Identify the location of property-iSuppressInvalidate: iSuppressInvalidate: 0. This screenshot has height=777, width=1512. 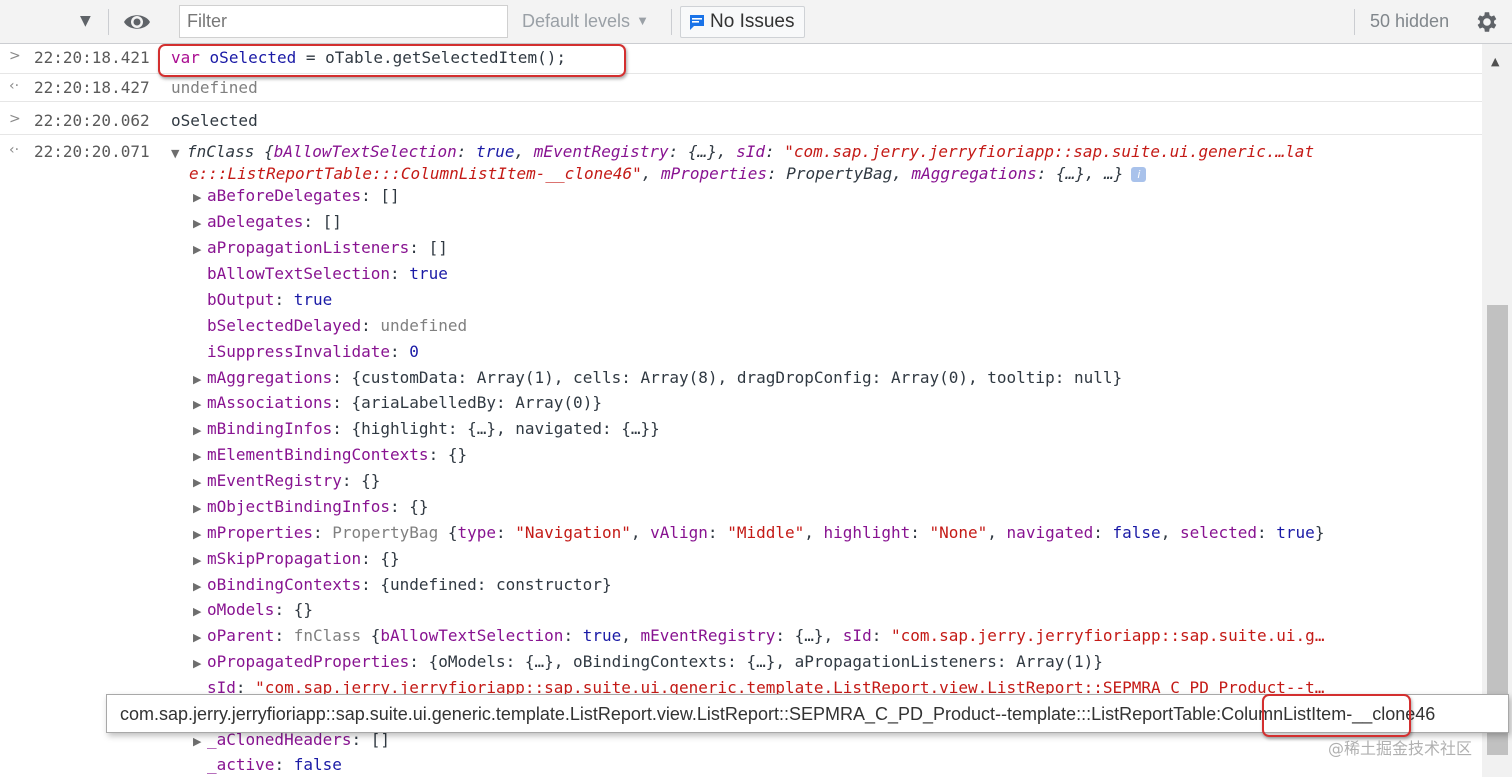
(313, 351).